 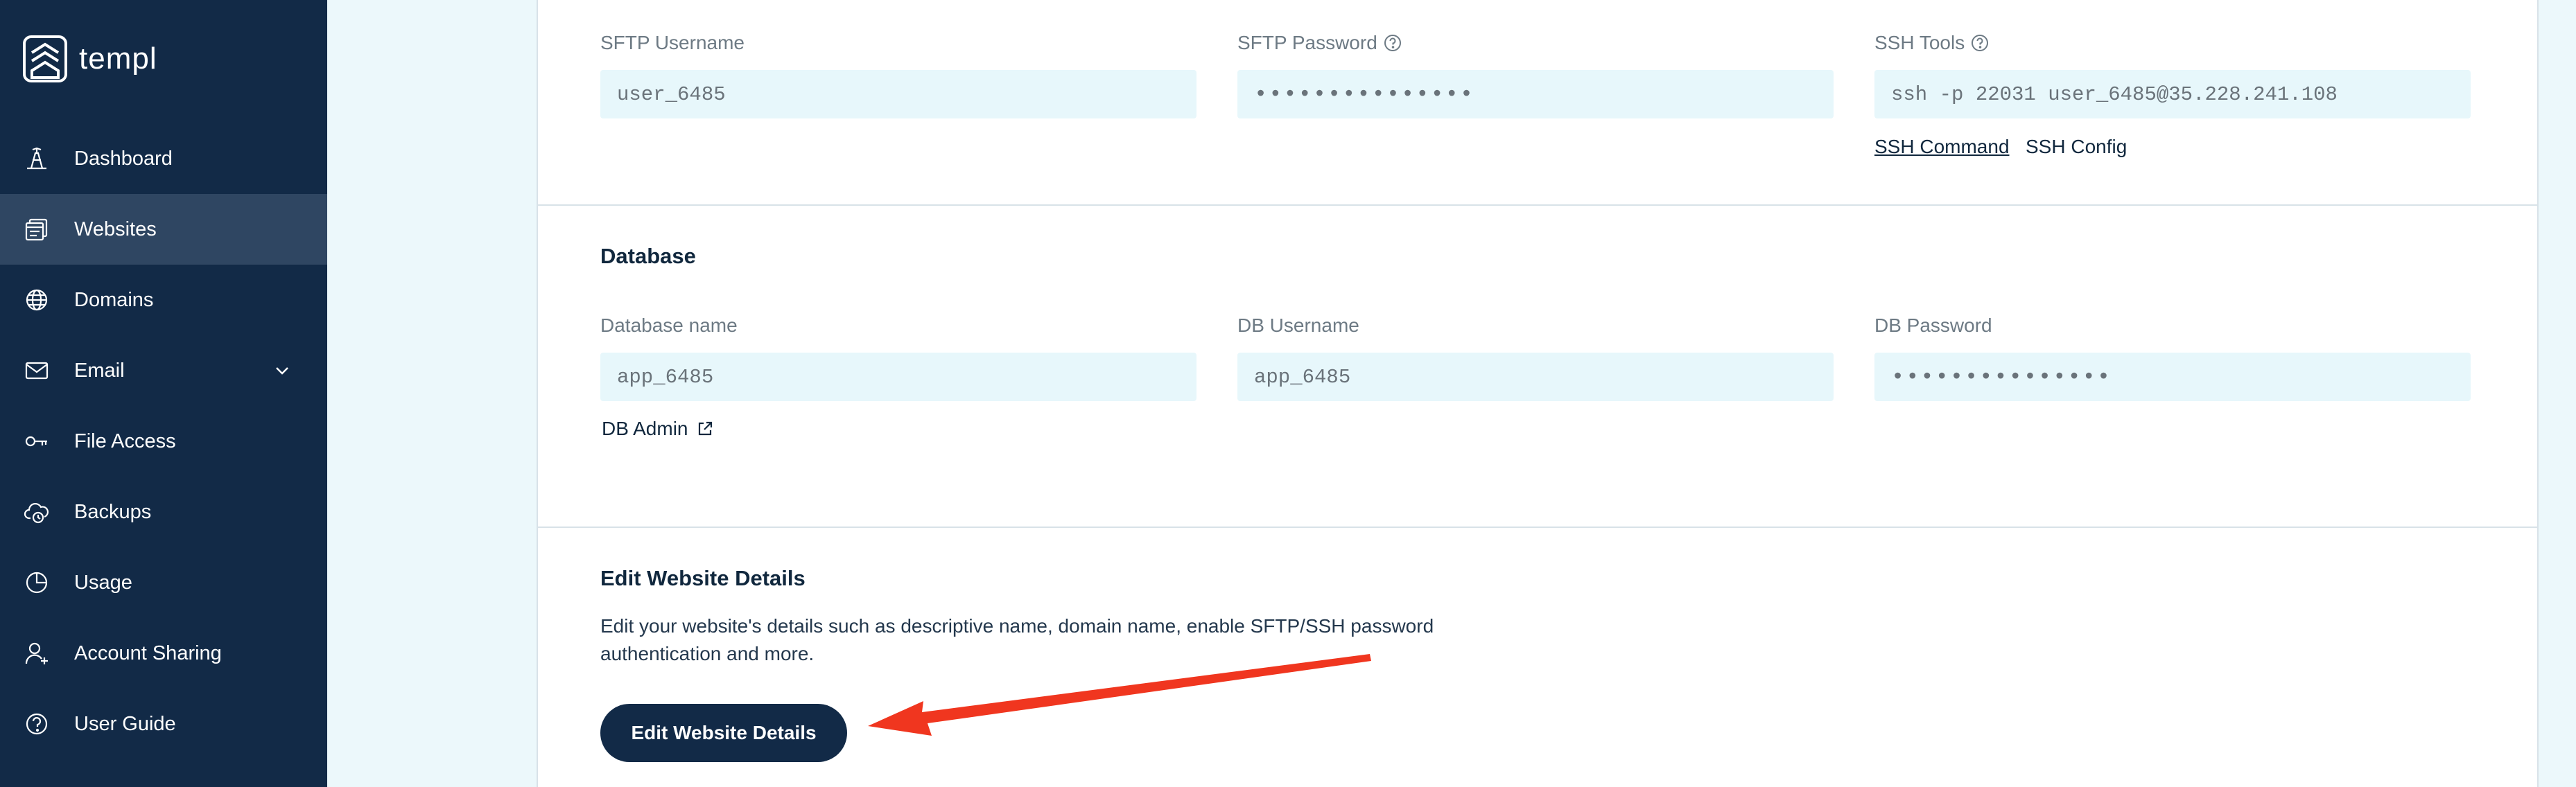 I want to click on db-password-label: DB Password, so click(x=1933, y=325).